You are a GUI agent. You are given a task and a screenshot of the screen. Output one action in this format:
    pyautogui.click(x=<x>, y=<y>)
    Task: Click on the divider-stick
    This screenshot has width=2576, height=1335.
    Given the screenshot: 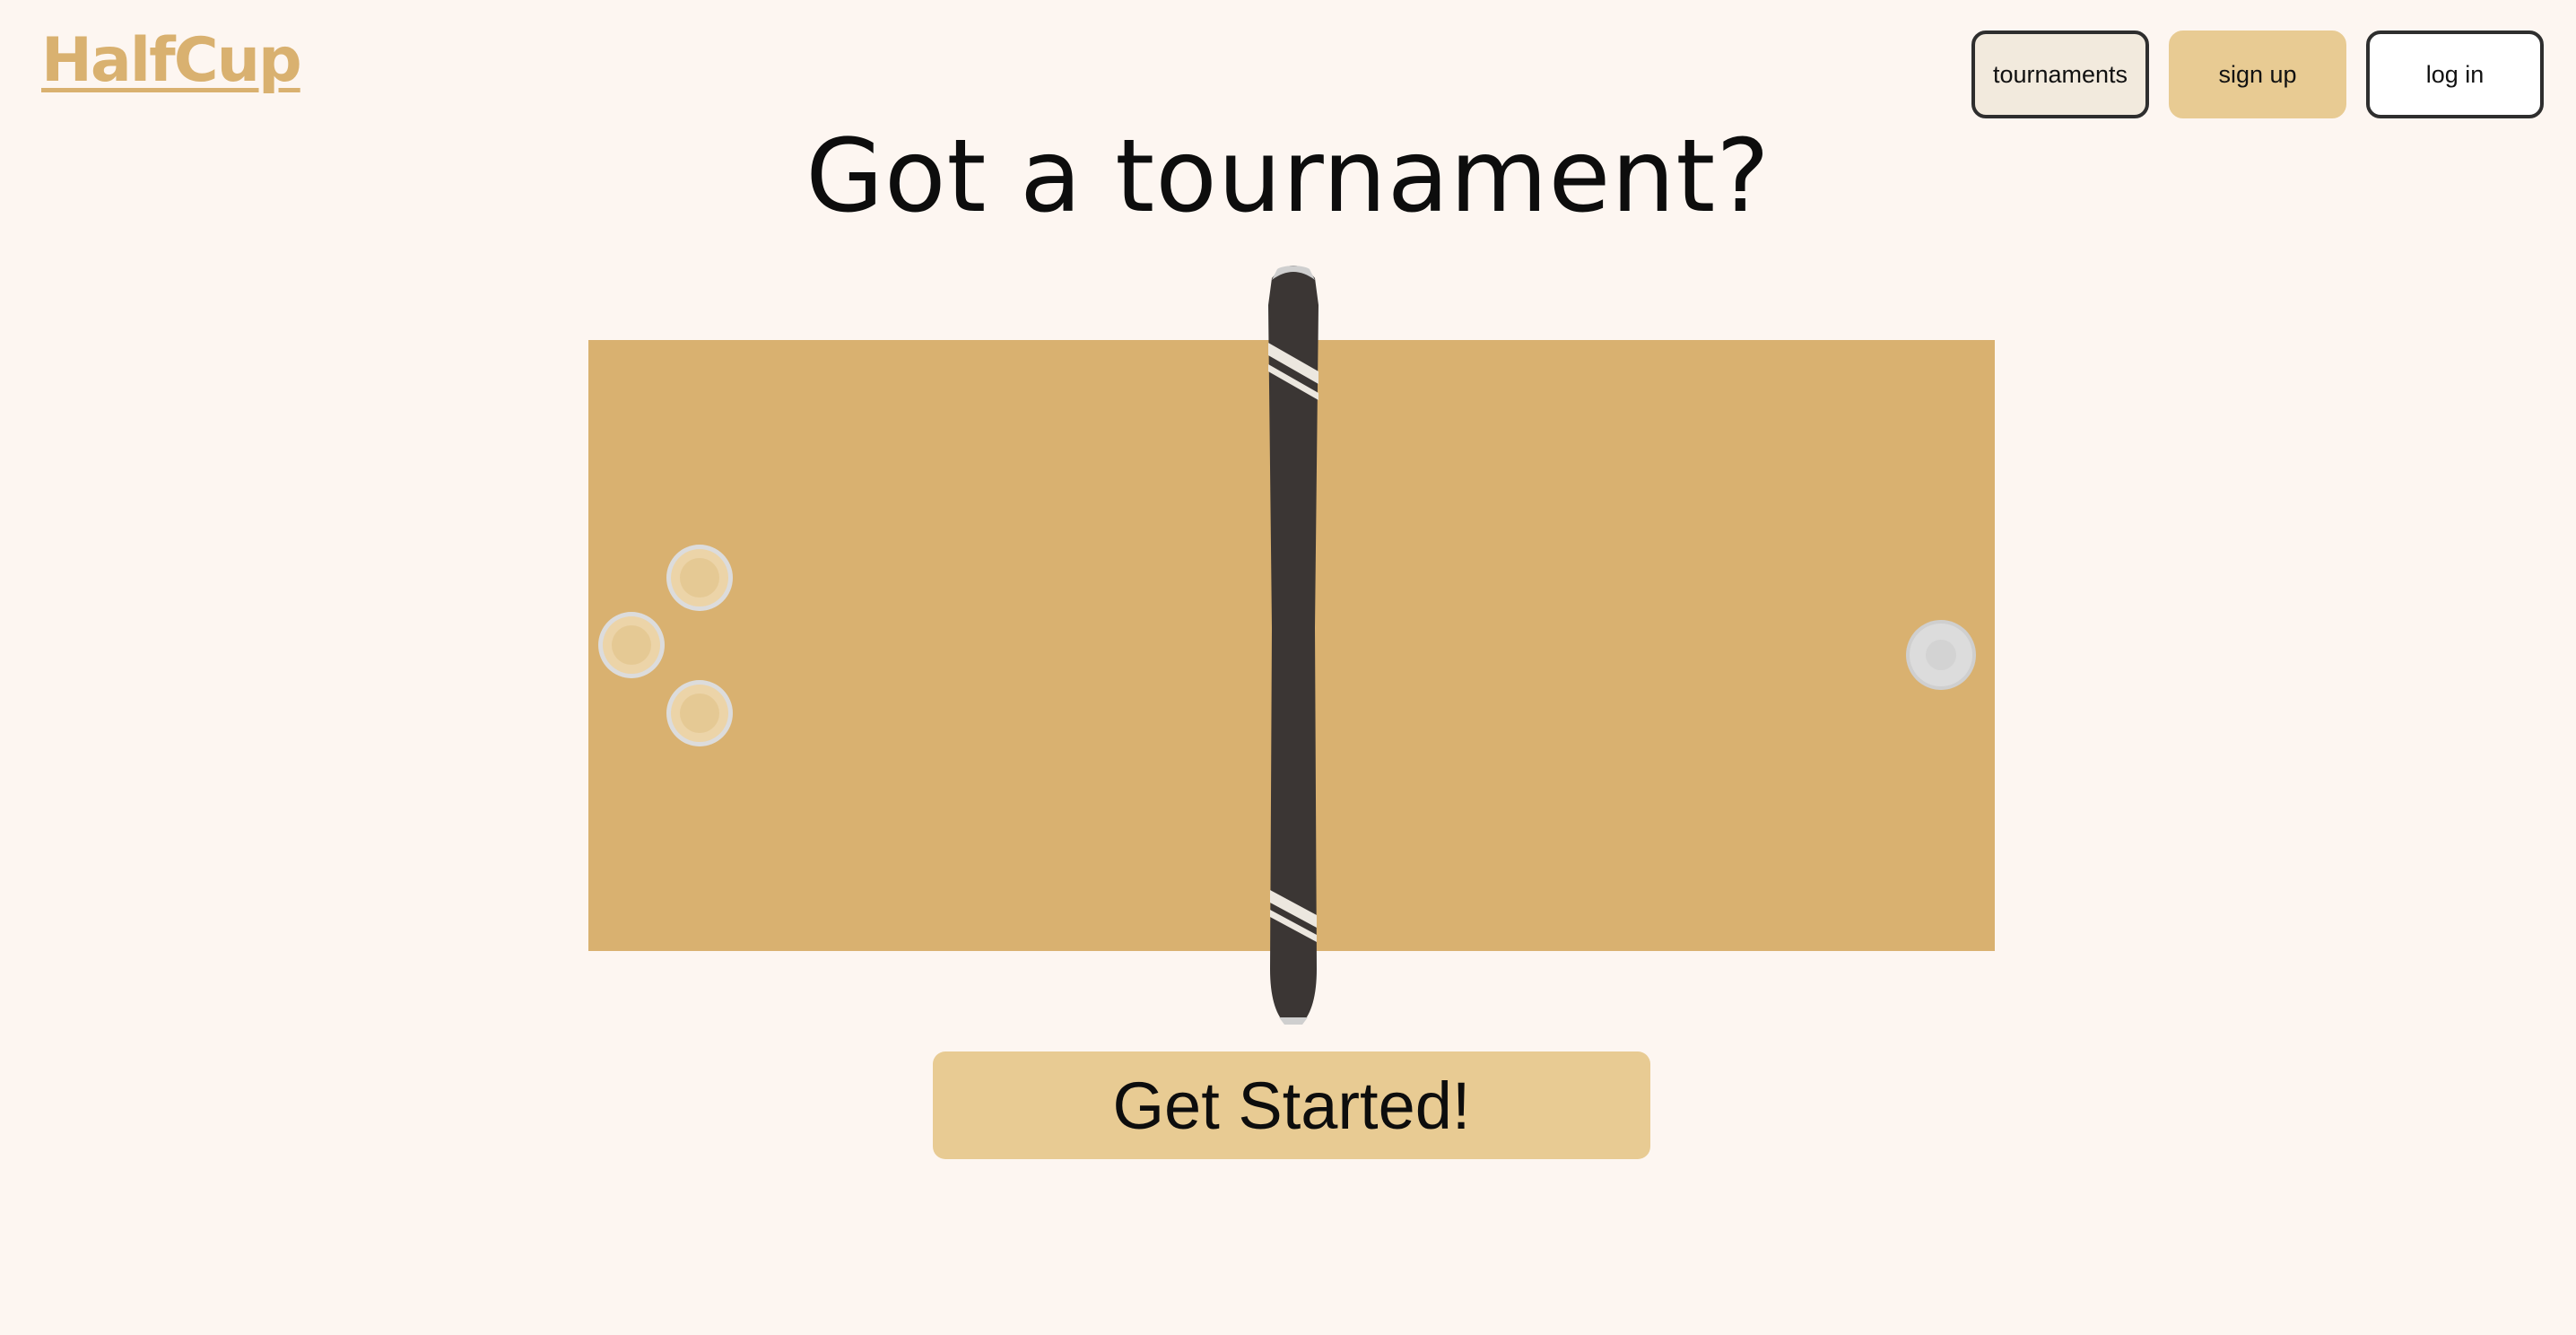 What is the action you would take?
    pyautogui.click(x=1293, y=645)
    